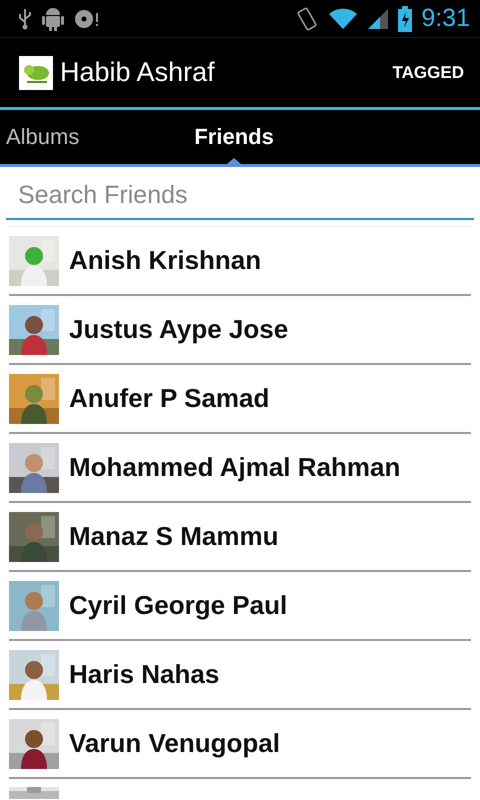 The image size is (480, 800). What do you see at coordinates (234, 467) in the screenshot?
I see `friend-name: Mohammed Ajmal Rahman` at bounding box center [234, 467].